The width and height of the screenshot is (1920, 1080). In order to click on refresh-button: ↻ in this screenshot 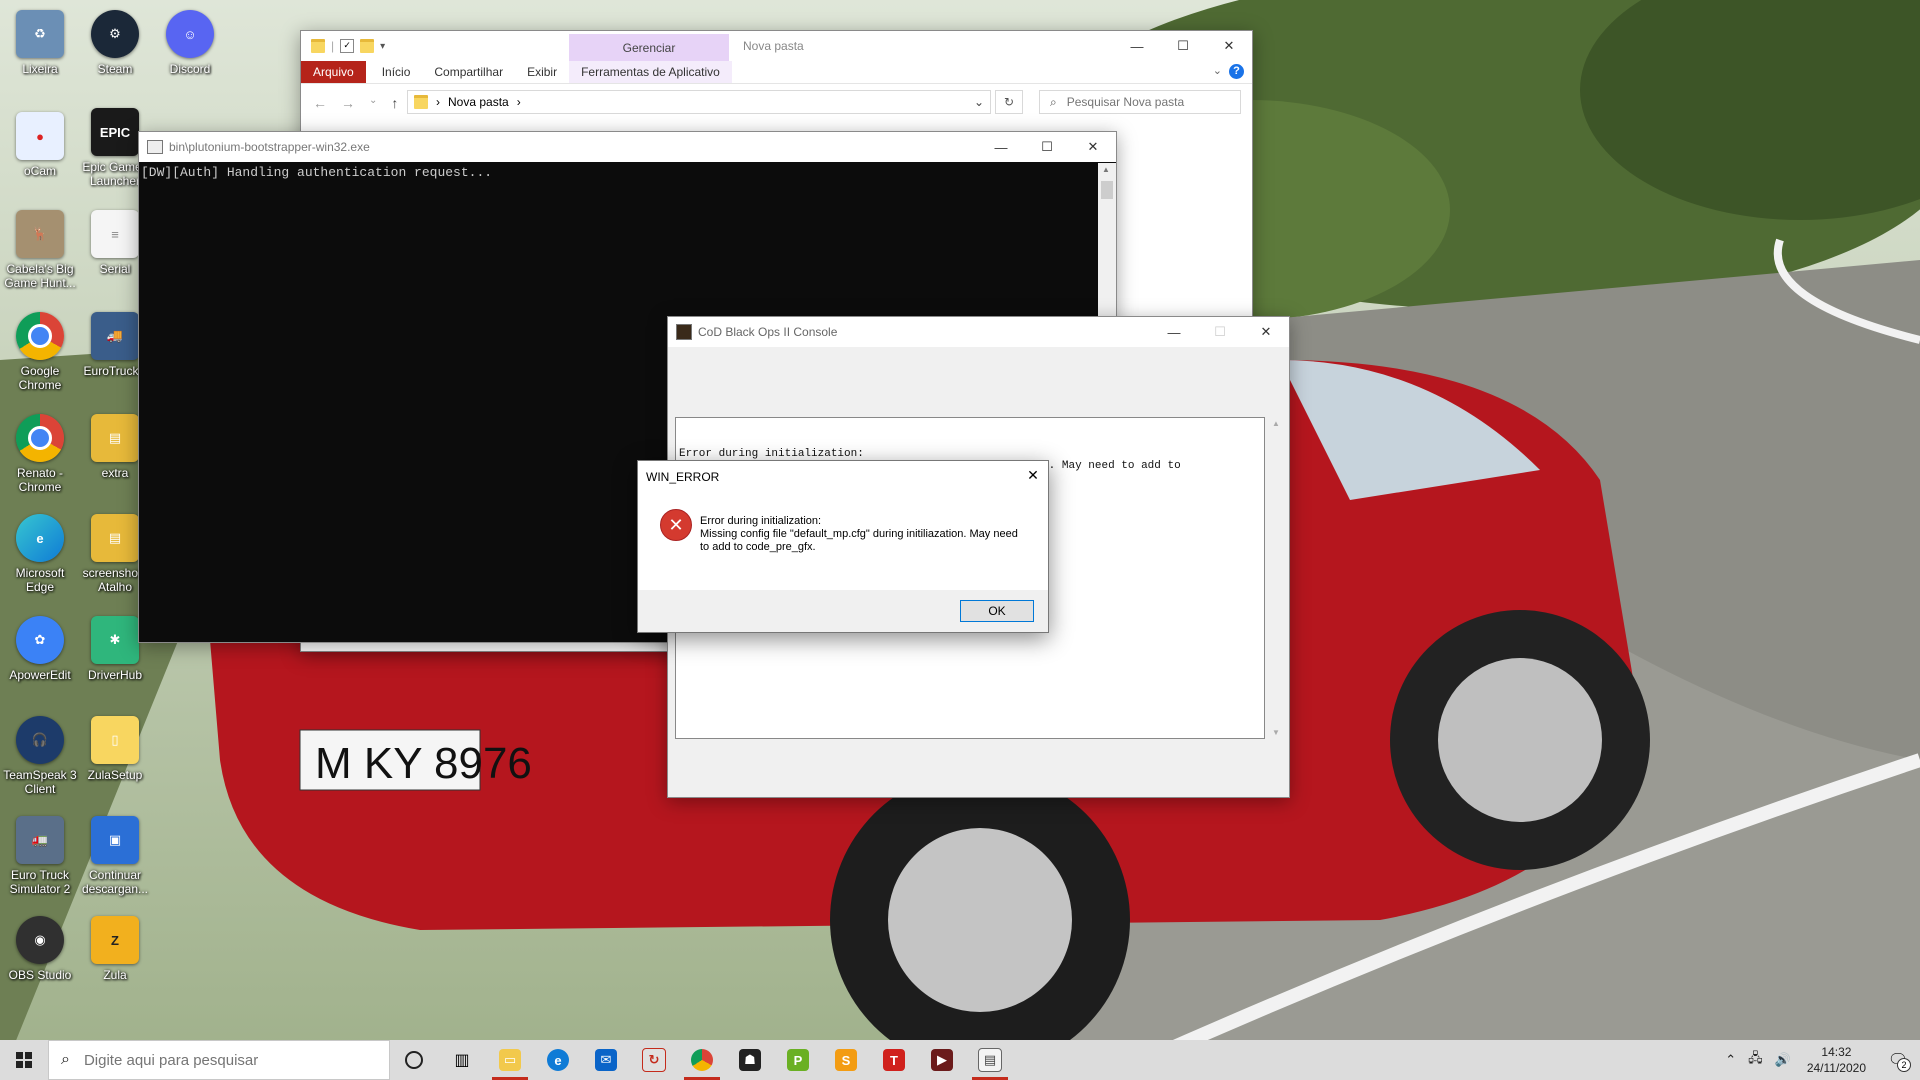, I will do `click(1009, 102)`.